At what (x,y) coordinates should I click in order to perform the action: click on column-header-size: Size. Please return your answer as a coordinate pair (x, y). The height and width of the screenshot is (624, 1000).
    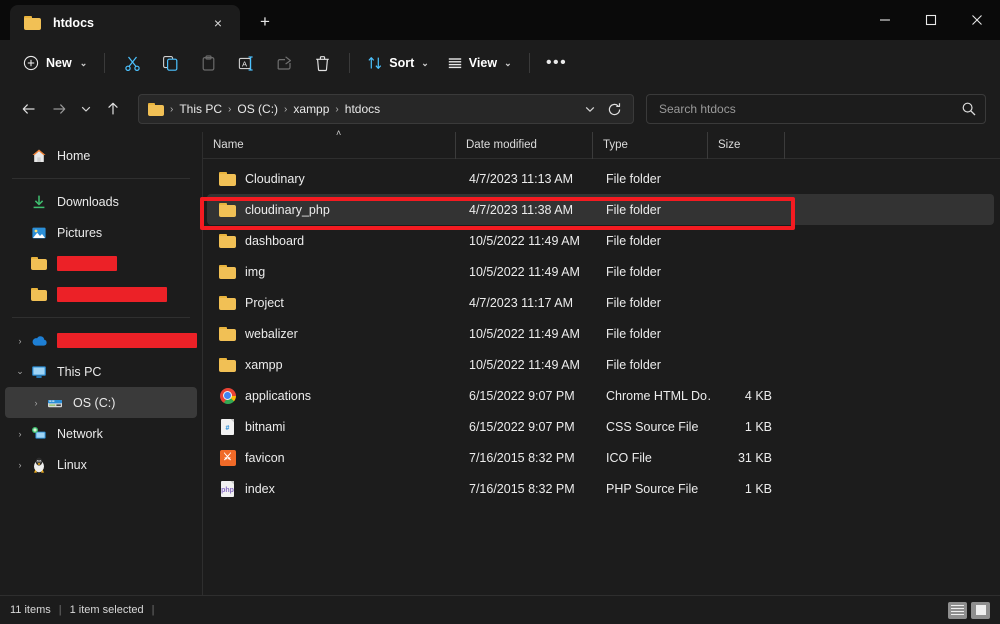
    Looking at the image, I should click on (745, 145).